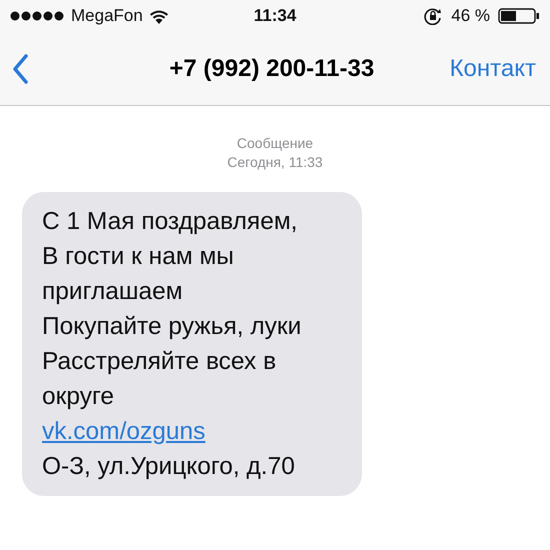 The image size is (550, 550). What do you see at coordinates (172, 327) in the screenshot?
I see `message-line: Покупайте ружья, луки` at bounding box center [172, 327].